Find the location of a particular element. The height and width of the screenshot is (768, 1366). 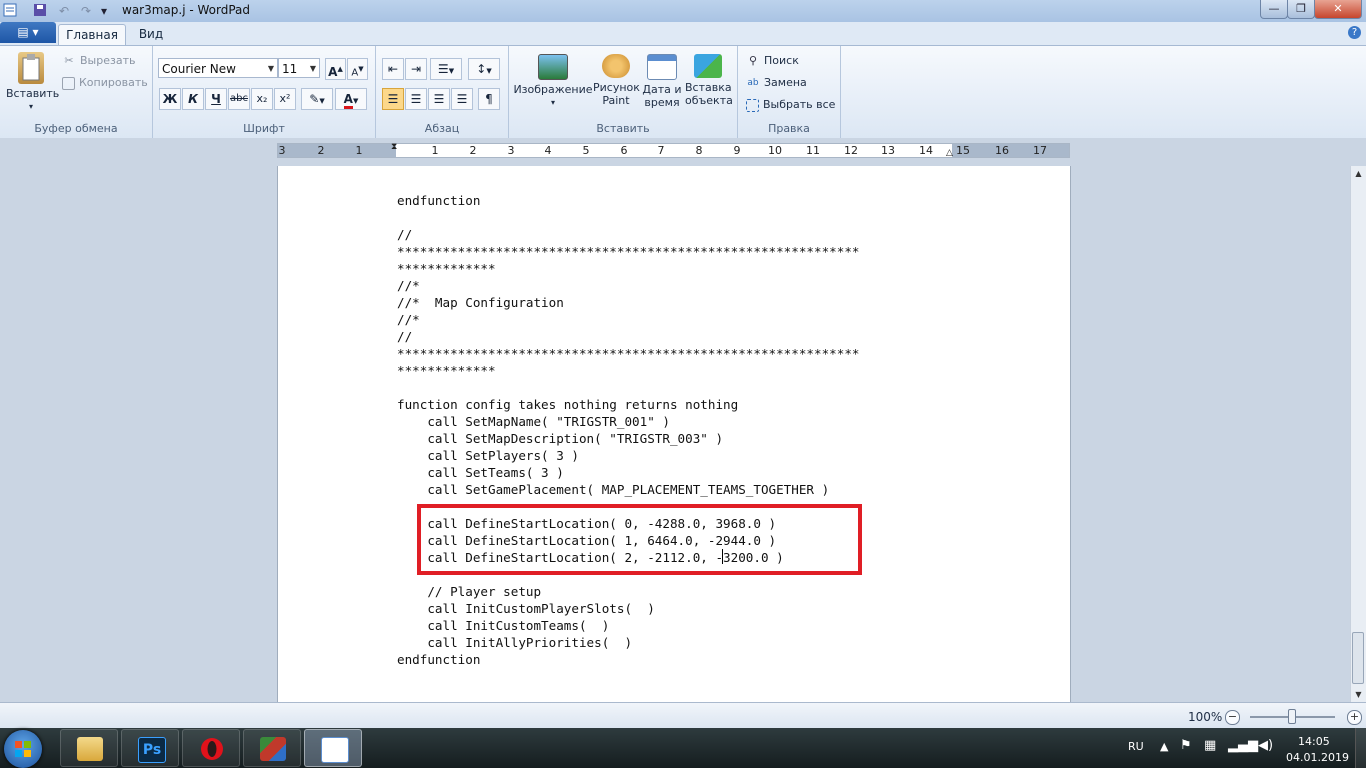

underline-button: Ч is located at coordinates (216, 99).